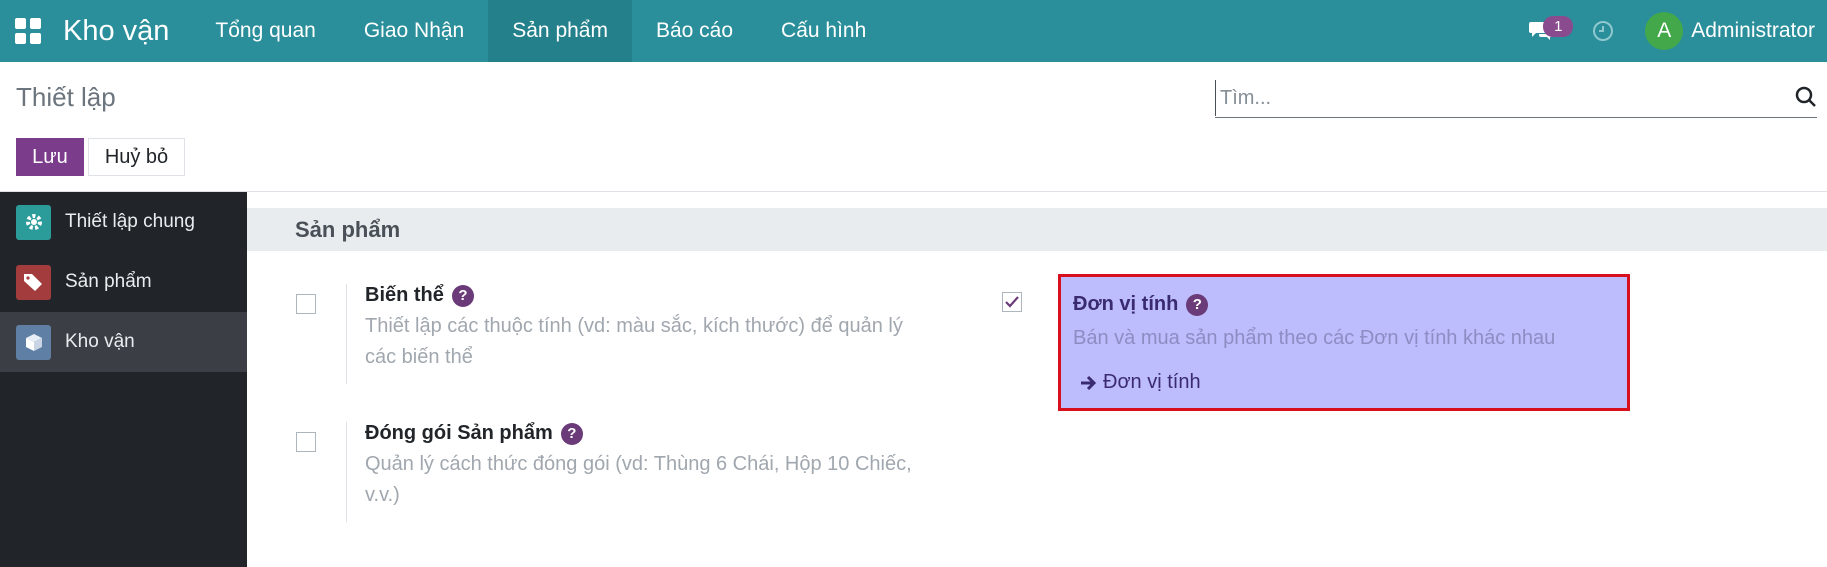 The height and width of the screenshot is (567, 1827). Describe the element at coordinates (414, 31) in the screenshot. I see `menu-item-giao-nhan: Giao Nhận` at that location.